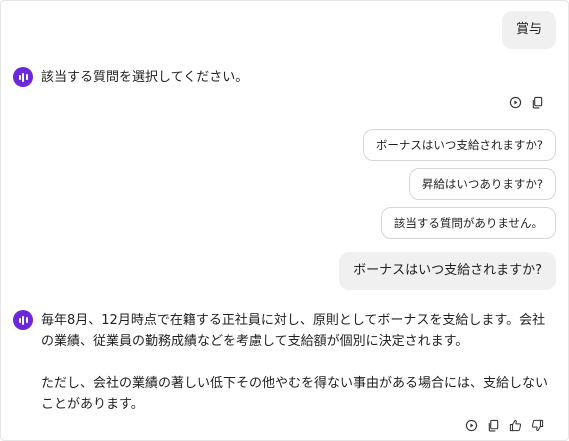  I want to click on thumbs-down-icon, so click(537, 425).